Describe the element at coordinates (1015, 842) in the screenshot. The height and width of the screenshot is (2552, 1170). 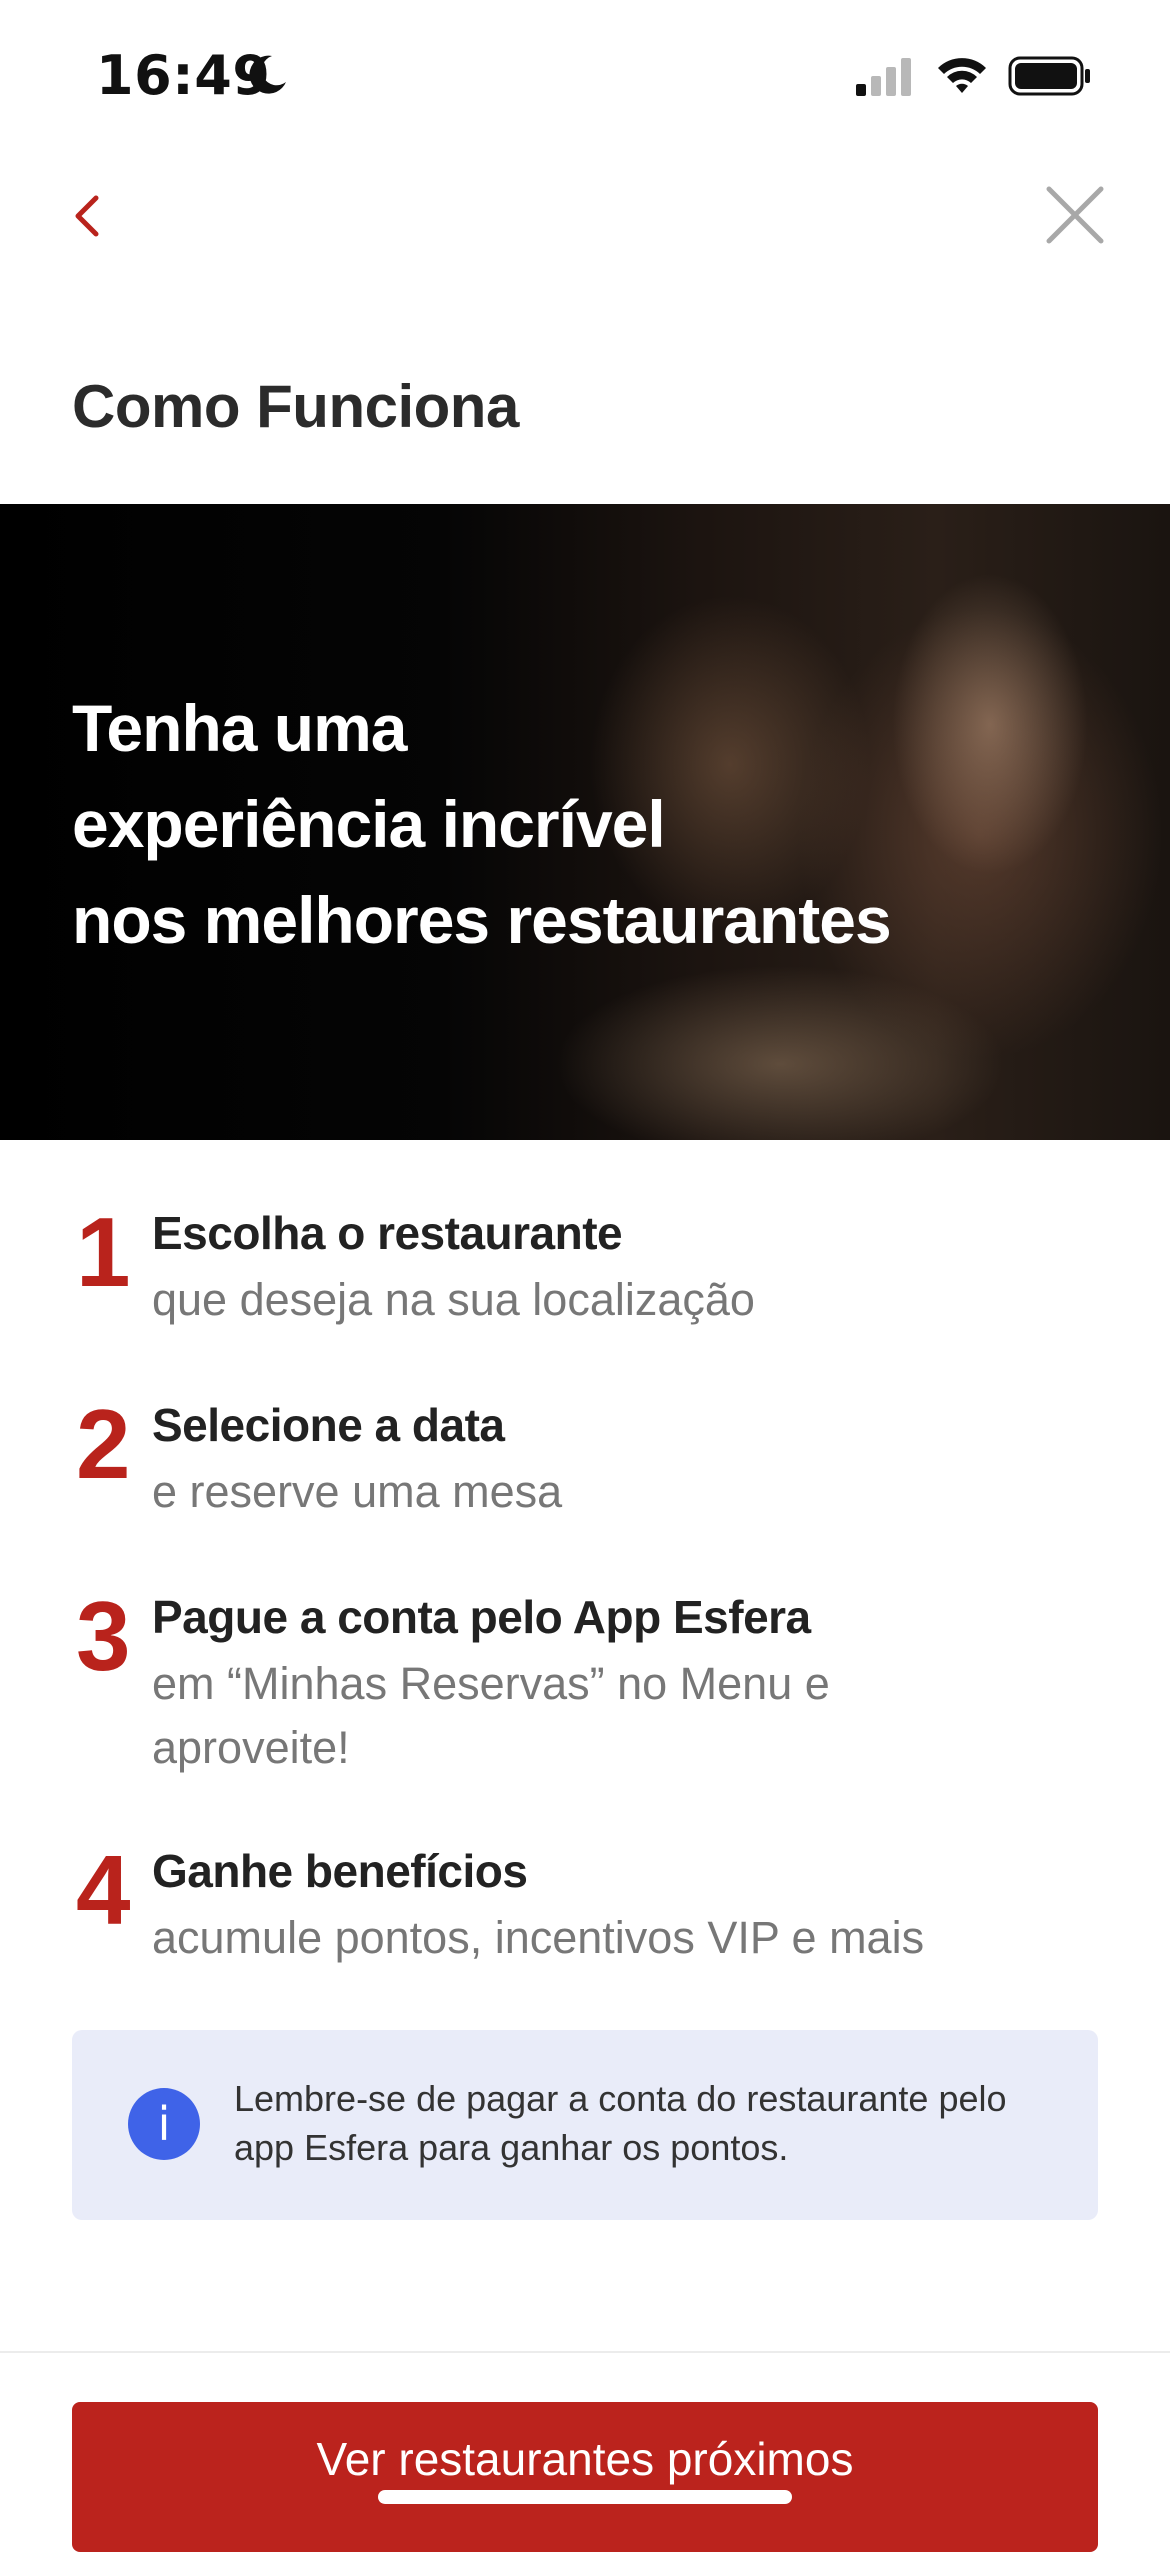
I see `hero-photo` at that location.